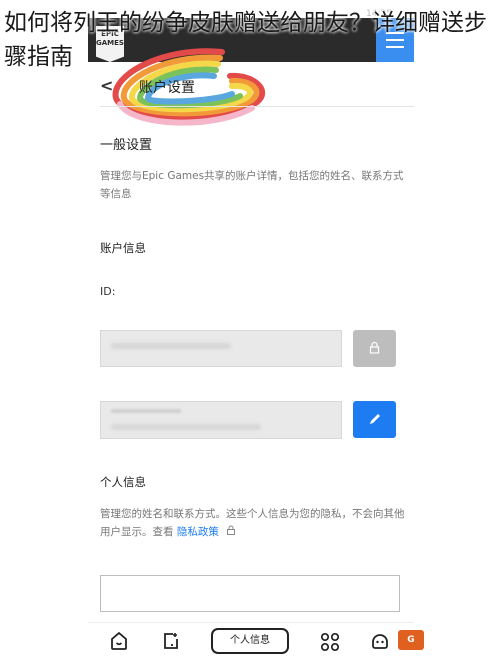 This screenshot has width=500, height=667. What do you see at coordinates (146, 411) in the screenshot?
I see `display-name-placeholder-blur` at bounding box center [146, 411].